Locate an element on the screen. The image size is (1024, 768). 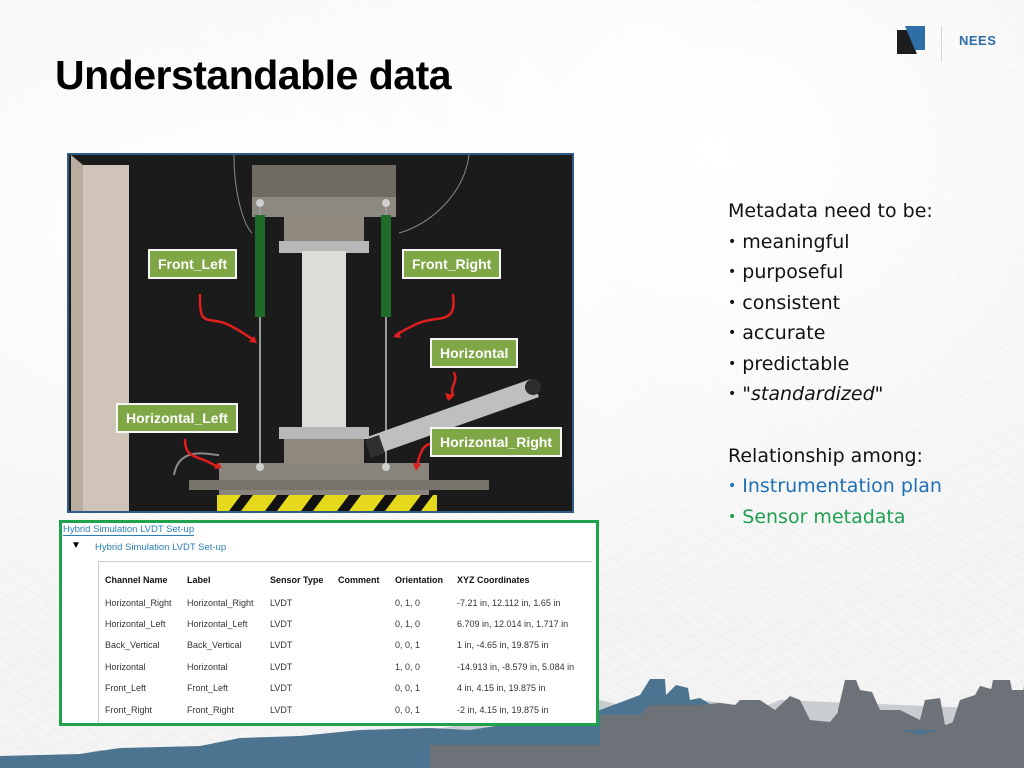
label-front-left: Front_Left is located at coordinates (193, 264).